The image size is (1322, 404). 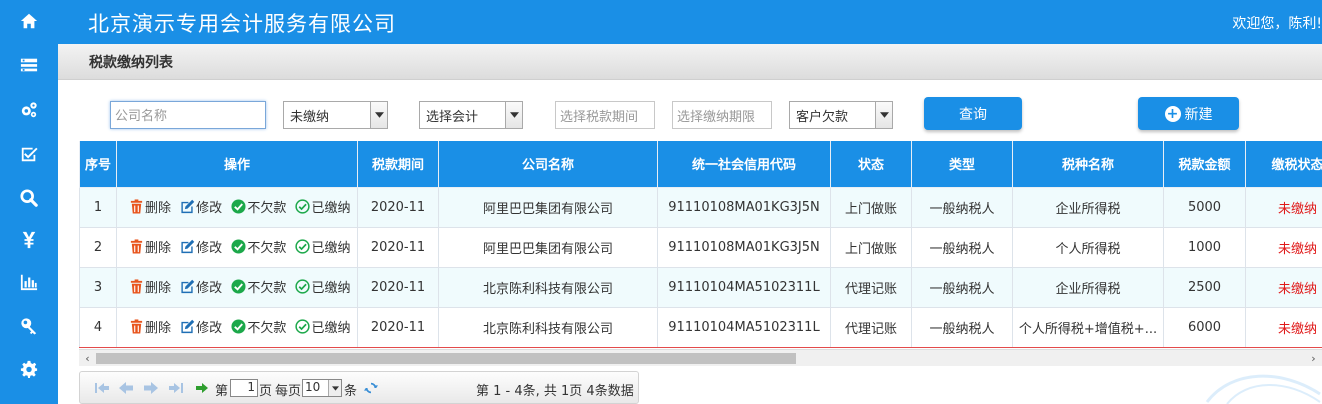 I want to click on cell-status: 代理记账, so click(x=871, y=327).